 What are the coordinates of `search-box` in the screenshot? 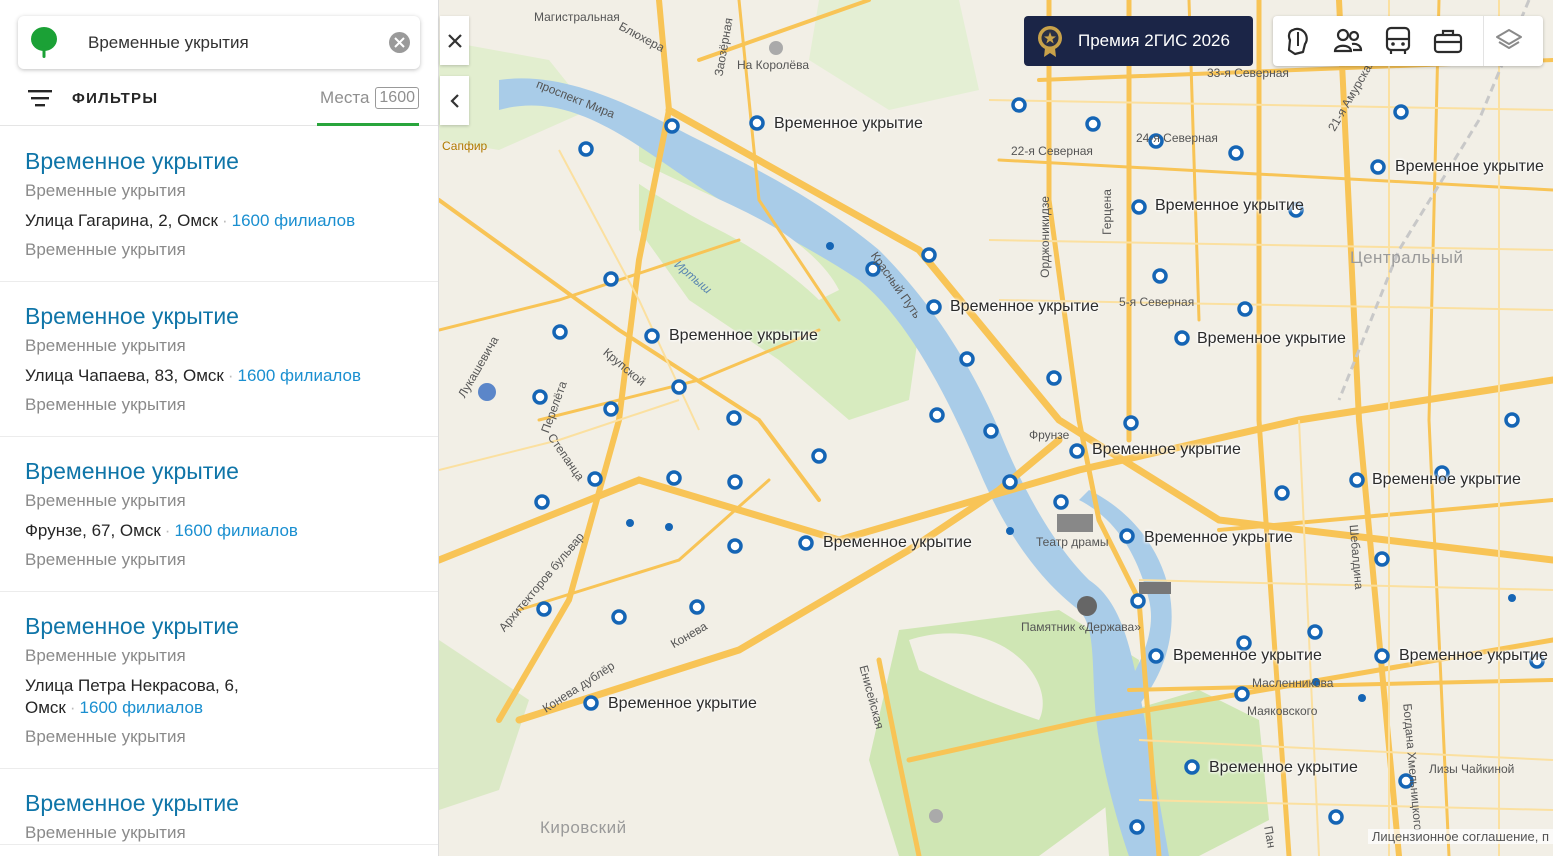 It's located at (219, 42).